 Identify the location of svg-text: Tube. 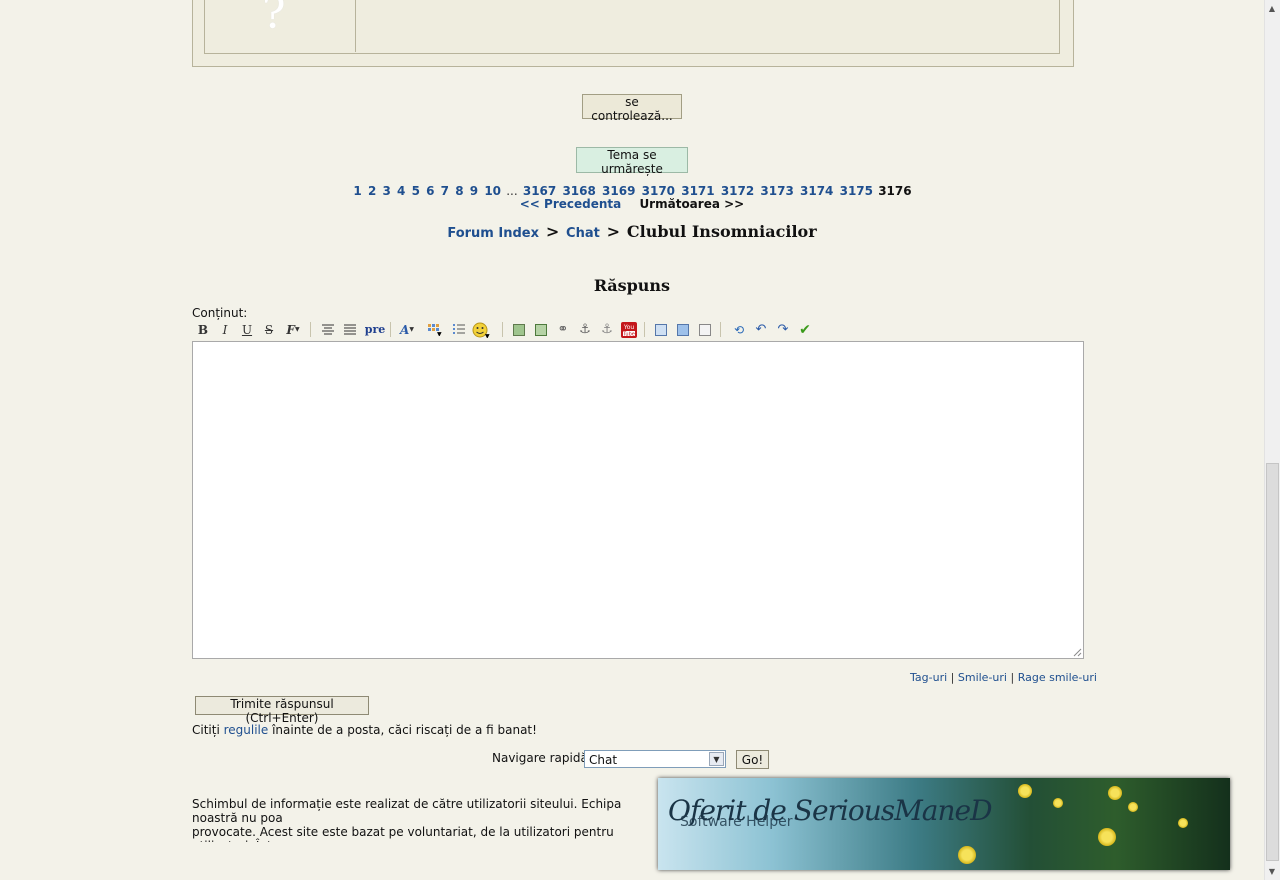
(628, 334).